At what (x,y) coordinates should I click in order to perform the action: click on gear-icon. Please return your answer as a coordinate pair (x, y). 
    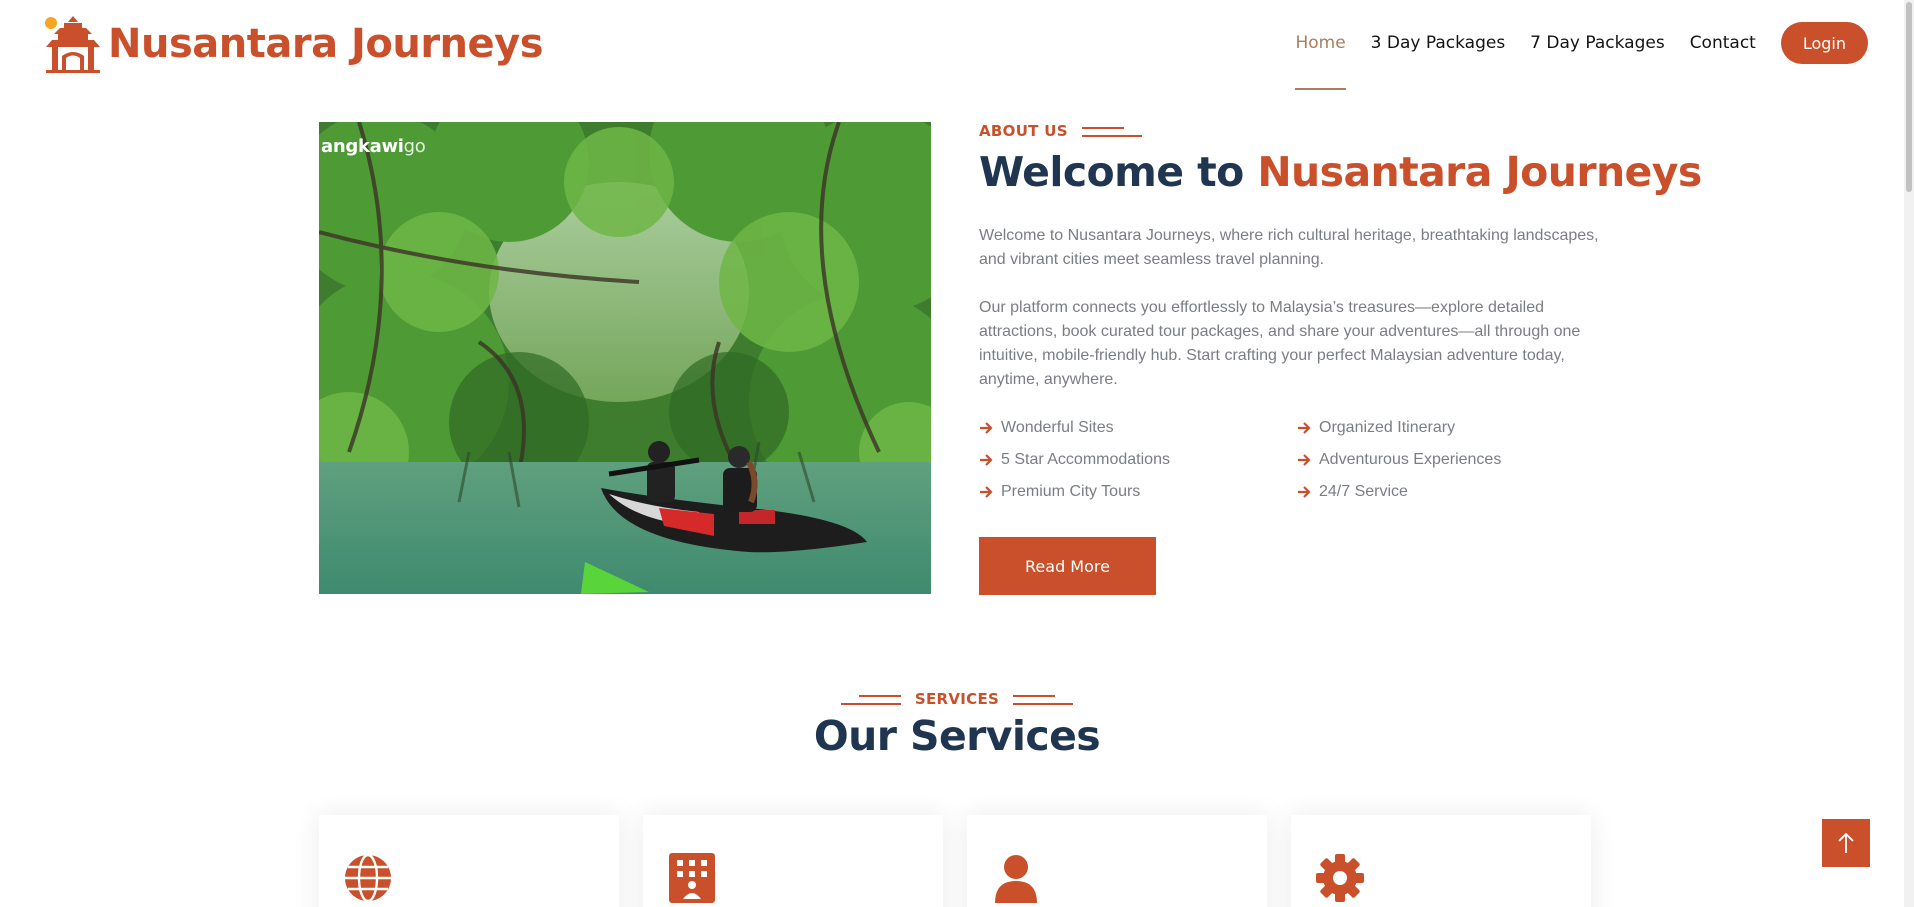
    Looking at the image, I should click on (1340, 878).